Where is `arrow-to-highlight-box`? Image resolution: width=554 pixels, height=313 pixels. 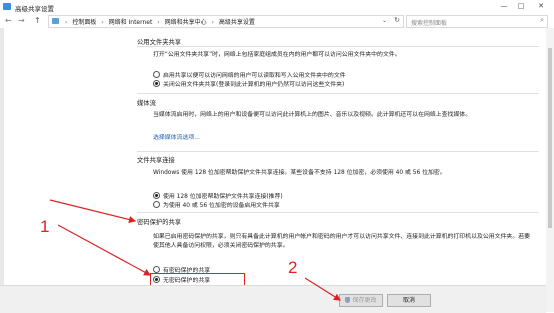
arrow-to-highlight-box is located at coordinates (104, 250).